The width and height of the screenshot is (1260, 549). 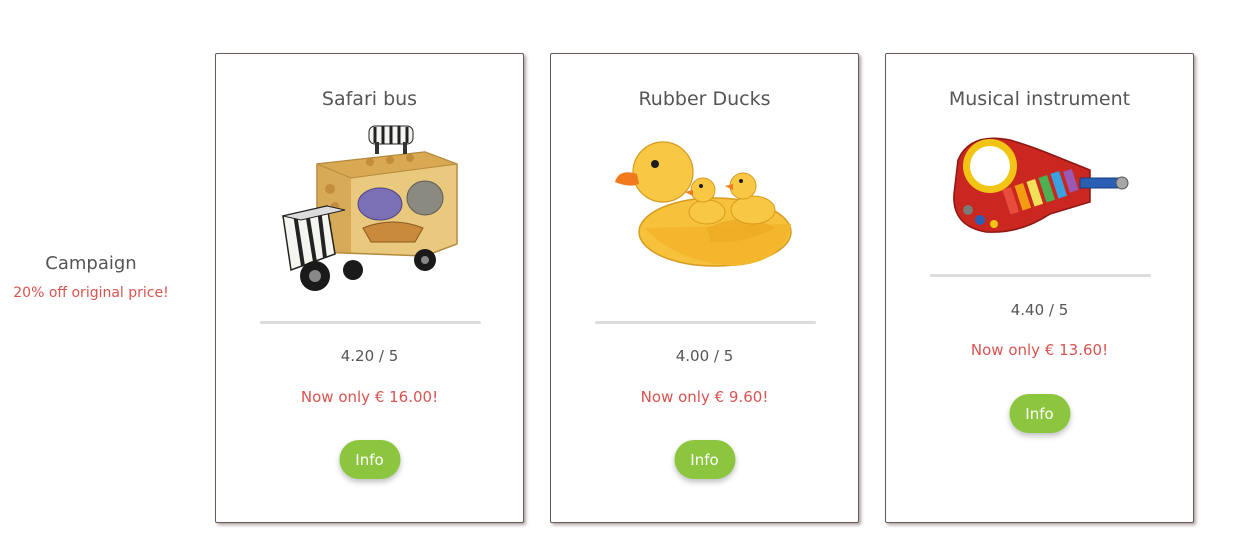 What do you see at coordinates (369, 397) in the screenshot?
I see `product-price: Now only € 16.00!` at bounding box center [369, 397].